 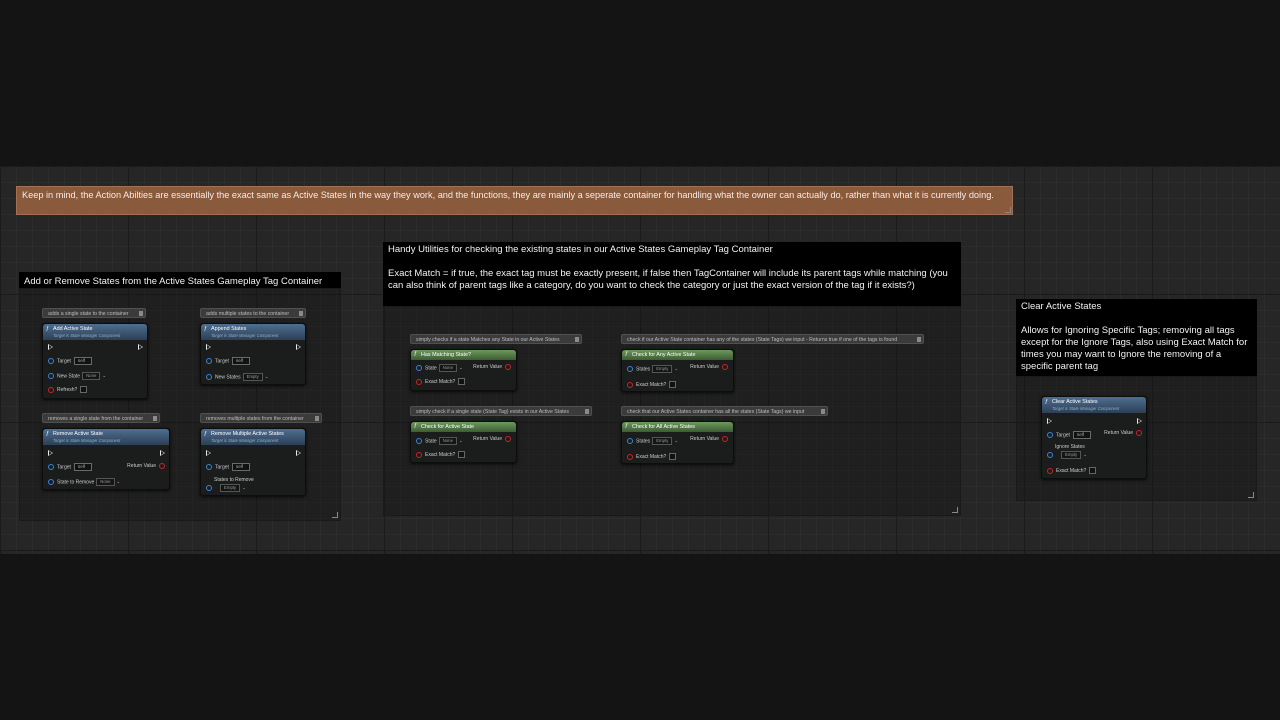 What do you see at coordinates (234, 480) in the screenshot?
I see `pin-row-states-to-remove-label: States to Remove` at bounding box center [234, 480].